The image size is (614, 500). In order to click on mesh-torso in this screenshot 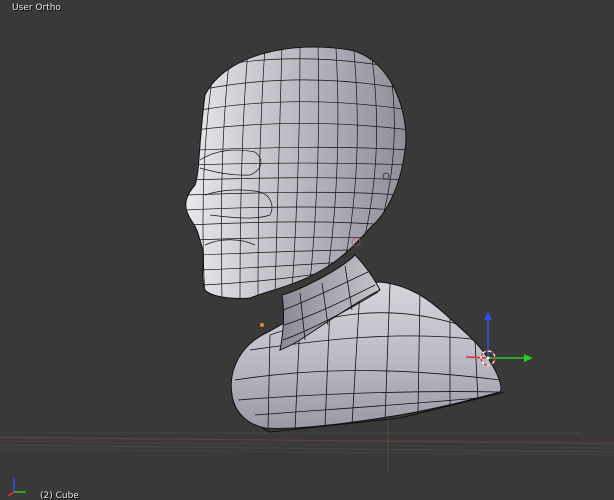, I will do `click(368, 357)`.